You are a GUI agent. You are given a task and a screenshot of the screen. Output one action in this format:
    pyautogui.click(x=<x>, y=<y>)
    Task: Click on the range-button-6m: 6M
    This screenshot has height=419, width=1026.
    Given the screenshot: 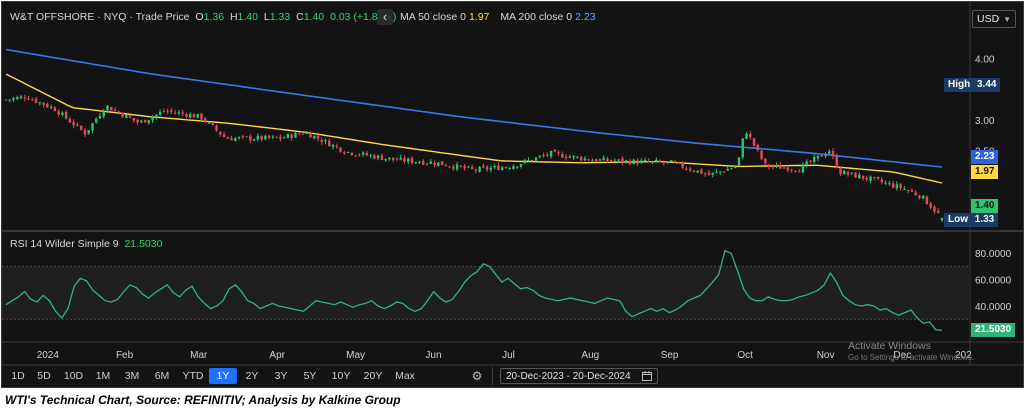 What is the action you would take?
    pyautogui.click(x=162, y=376)
    